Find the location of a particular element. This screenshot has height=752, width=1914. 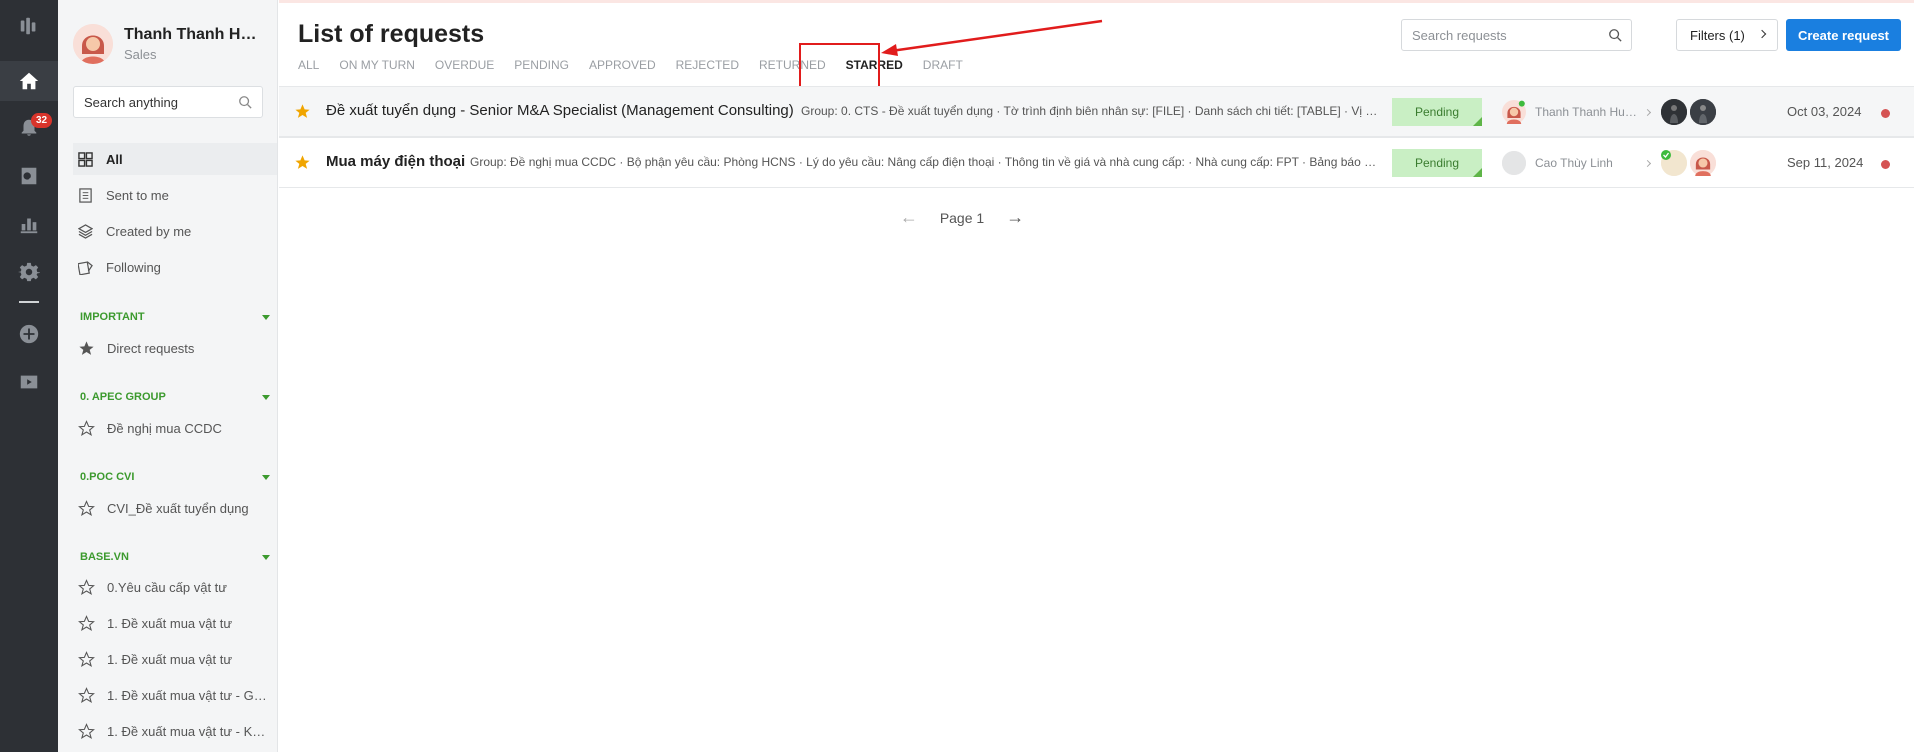

sidebar-item-base-3: 1. Đề xuất mua vật tư is located at coordinates (177, 659).